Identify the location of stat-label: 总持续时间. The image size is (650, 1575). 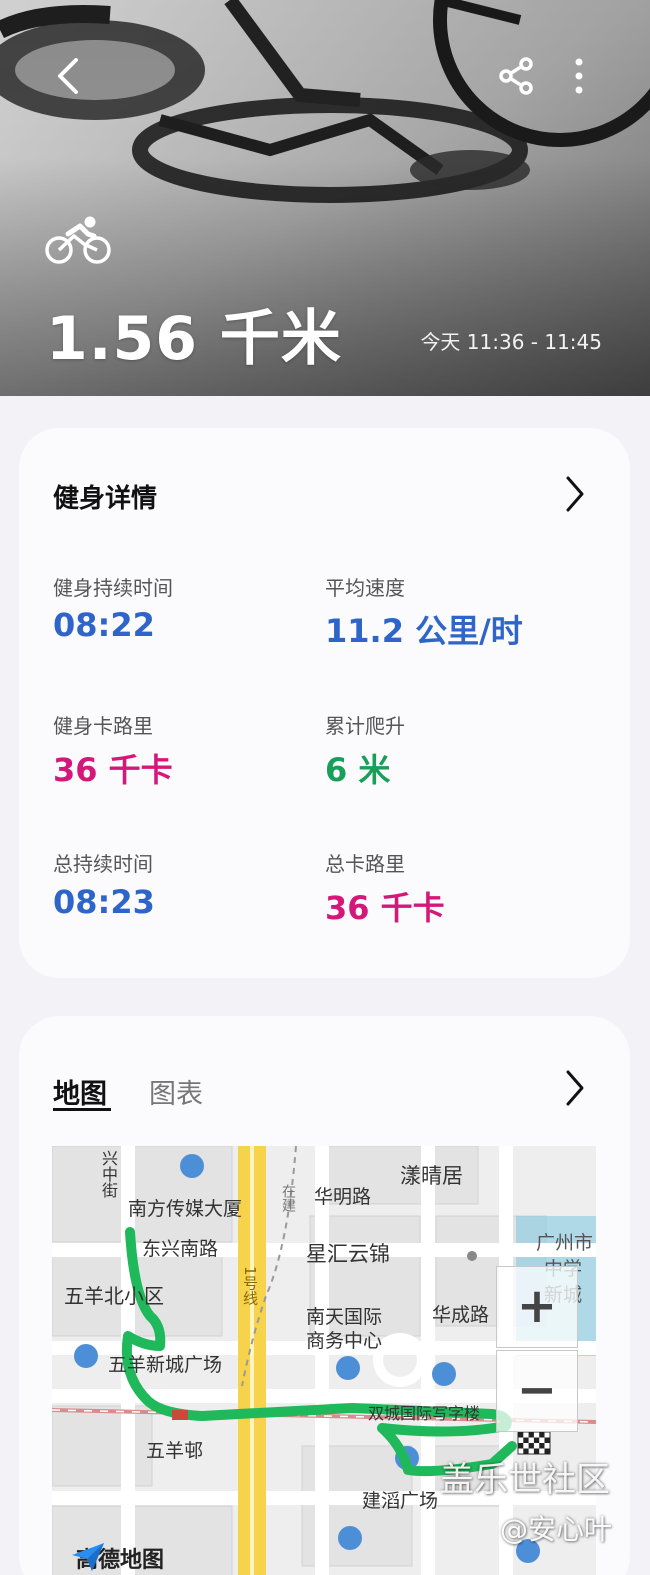
(103, 864).